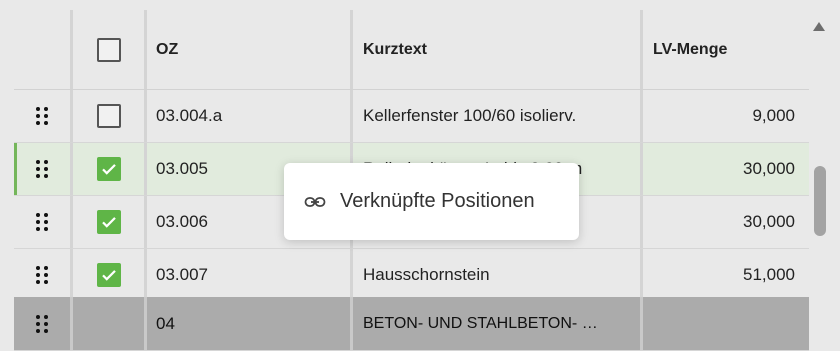  I want to click on header-lv-menge: LV-Menge, so click(726, 49).